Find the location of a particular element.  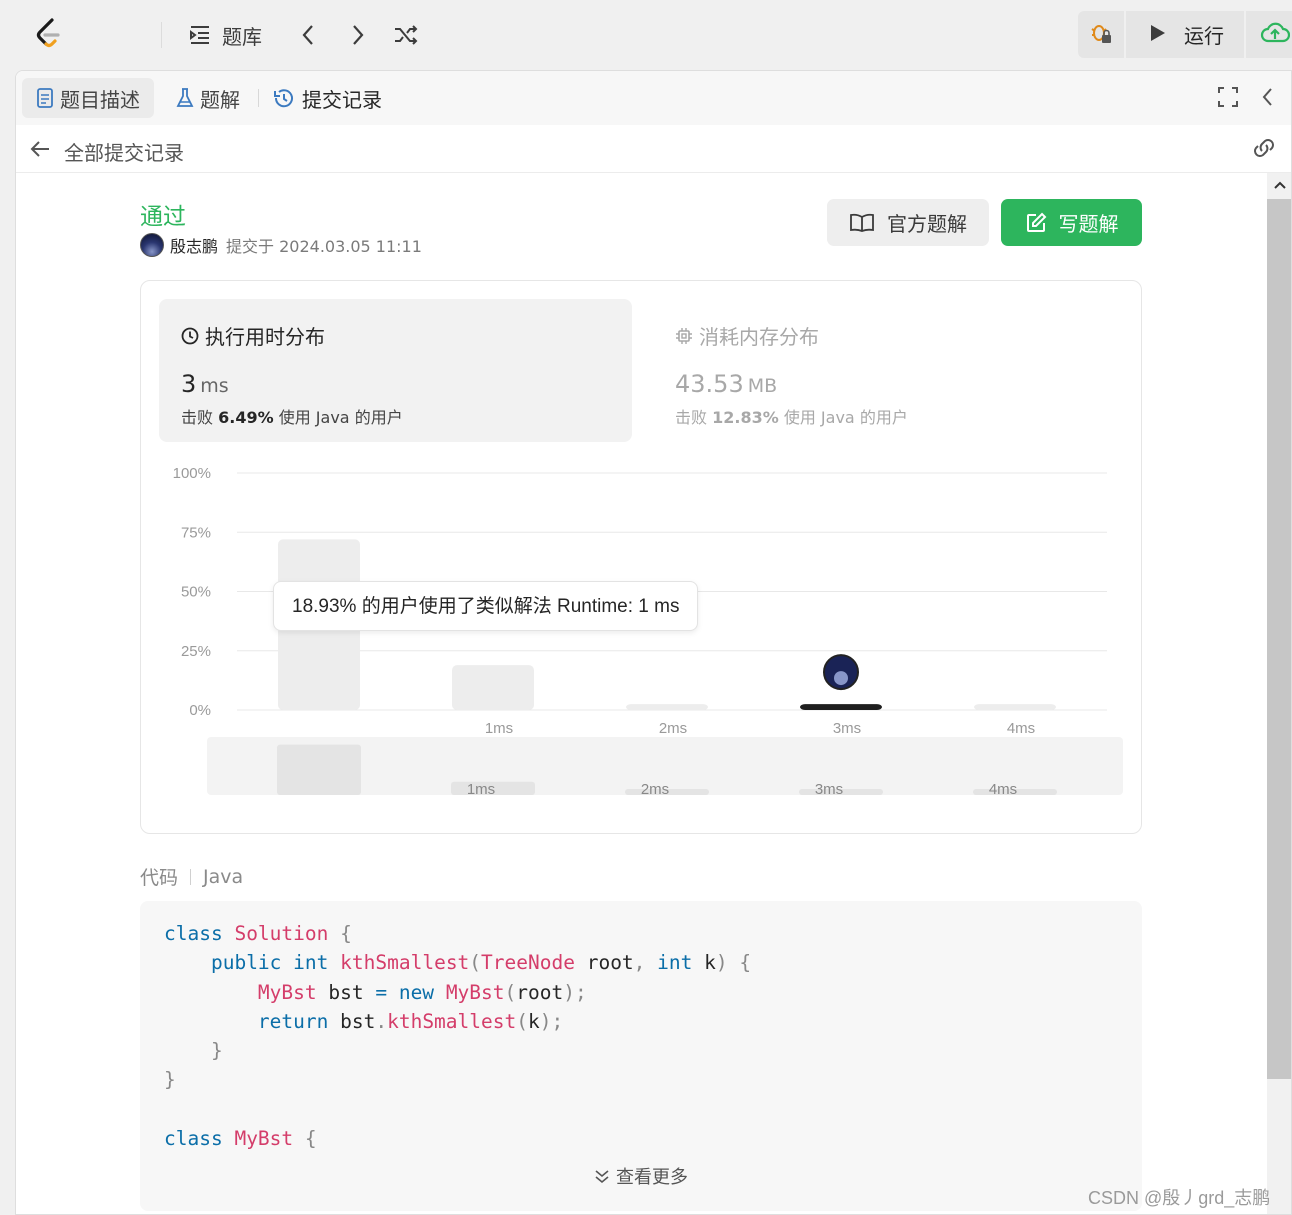

overview-bar is located at coordinates (319, 769).